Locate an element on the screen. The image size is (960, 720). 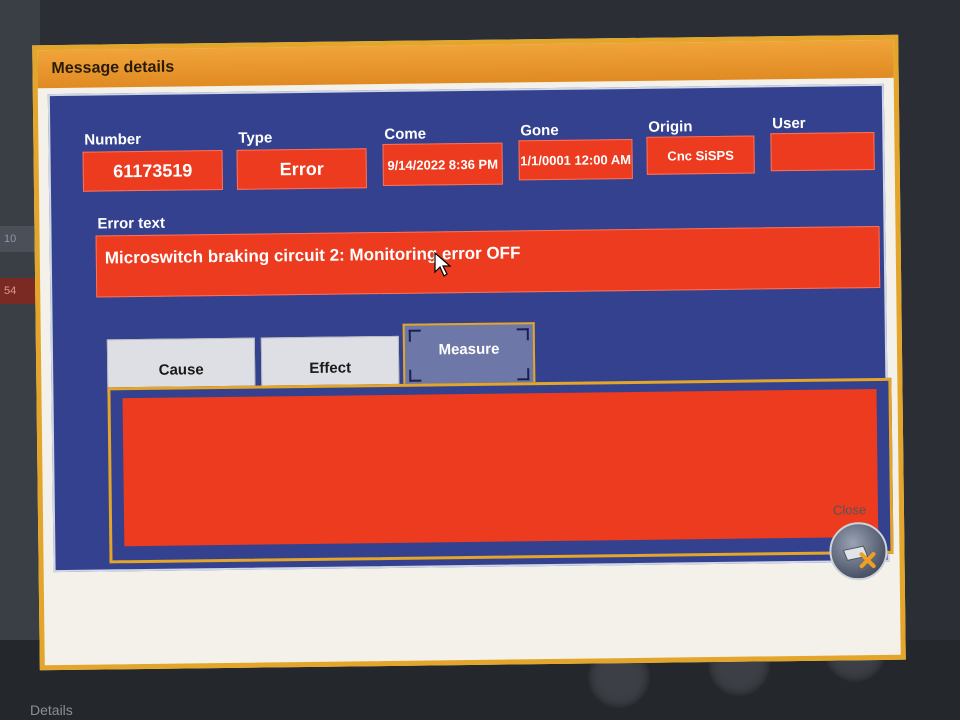
close-button is located at coordinates (858, 551).